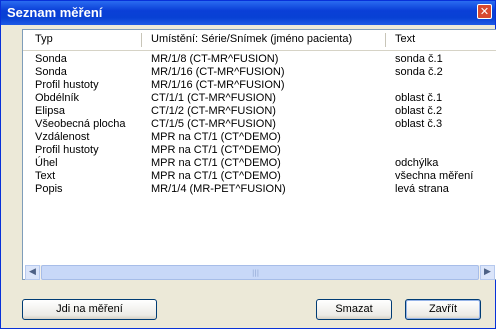 This screenshot has width=496, height=329. I want to click on column-header-location: Umístění: Série/Snímek (jméno pacienta), so click(251, 39).